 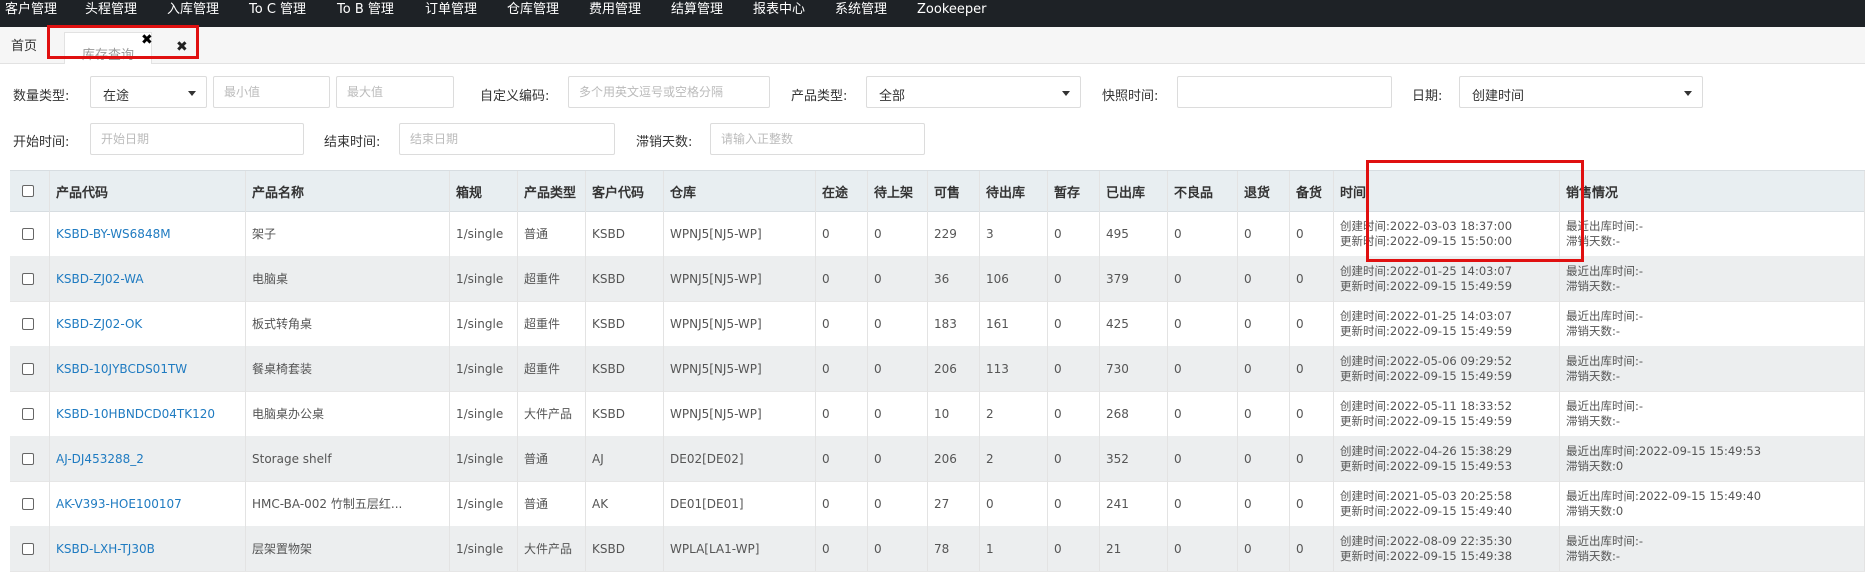 What do you see at coordinates (740, 191) in the screenshot?
I see `column-header-wh: 仓库` at bounding box center [740, 191].